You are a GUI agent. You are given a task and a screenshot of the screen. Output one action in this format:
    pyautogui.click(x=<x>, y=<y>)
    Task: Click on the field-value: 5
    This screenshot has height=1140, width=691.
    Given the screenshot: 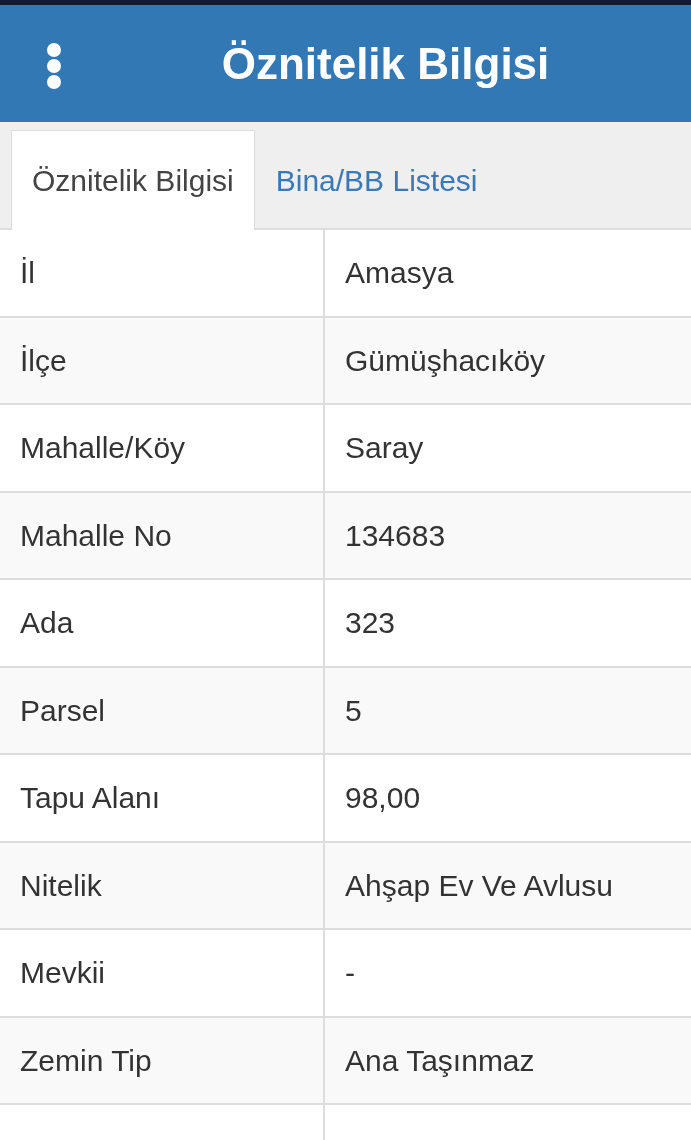 What is the action you would take?
    pyautogui.click(x=353, y=710)
    